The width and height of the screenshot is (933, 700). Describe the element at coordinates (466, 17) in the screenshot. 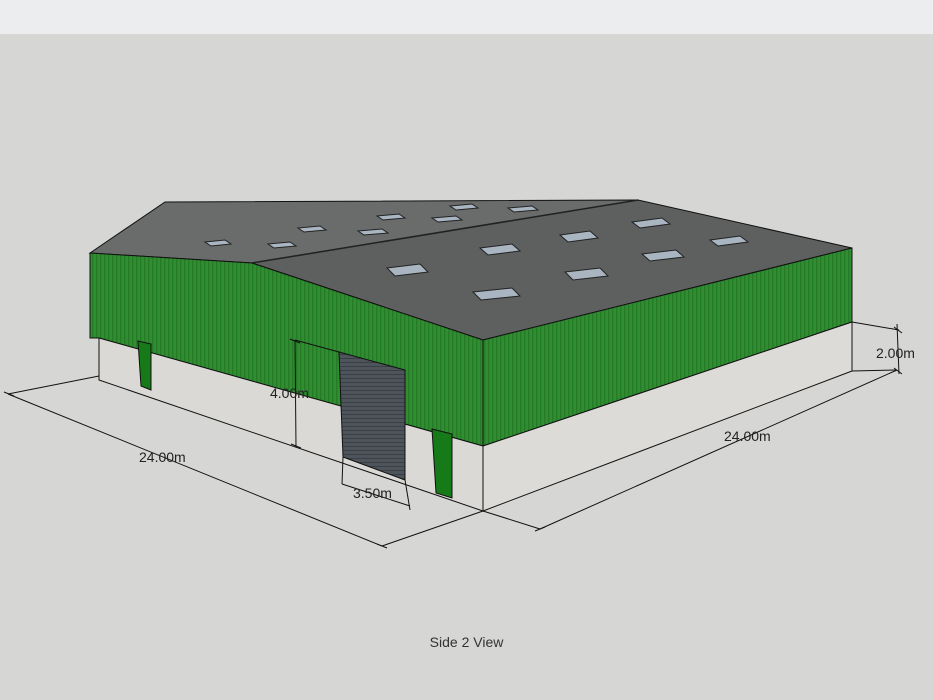

I see `top-bar` at that location.